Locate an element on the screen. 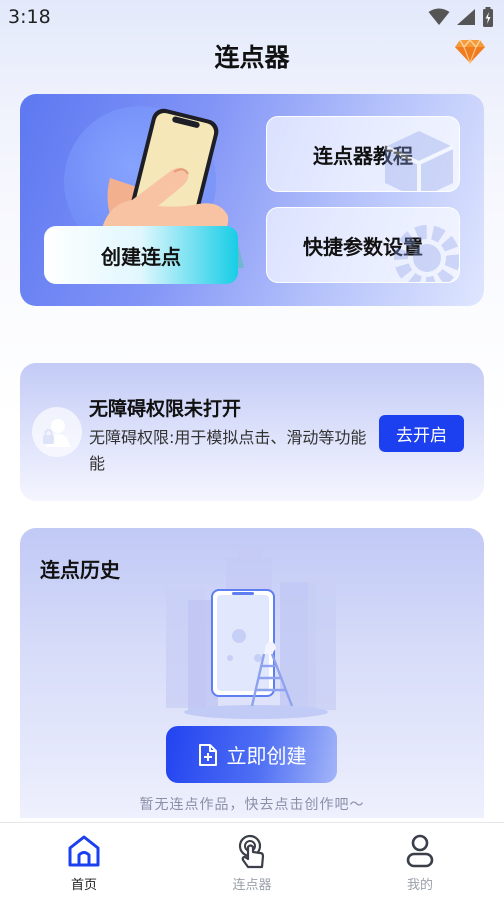  accessibility-person-icon is located at coordinates (57, 432).